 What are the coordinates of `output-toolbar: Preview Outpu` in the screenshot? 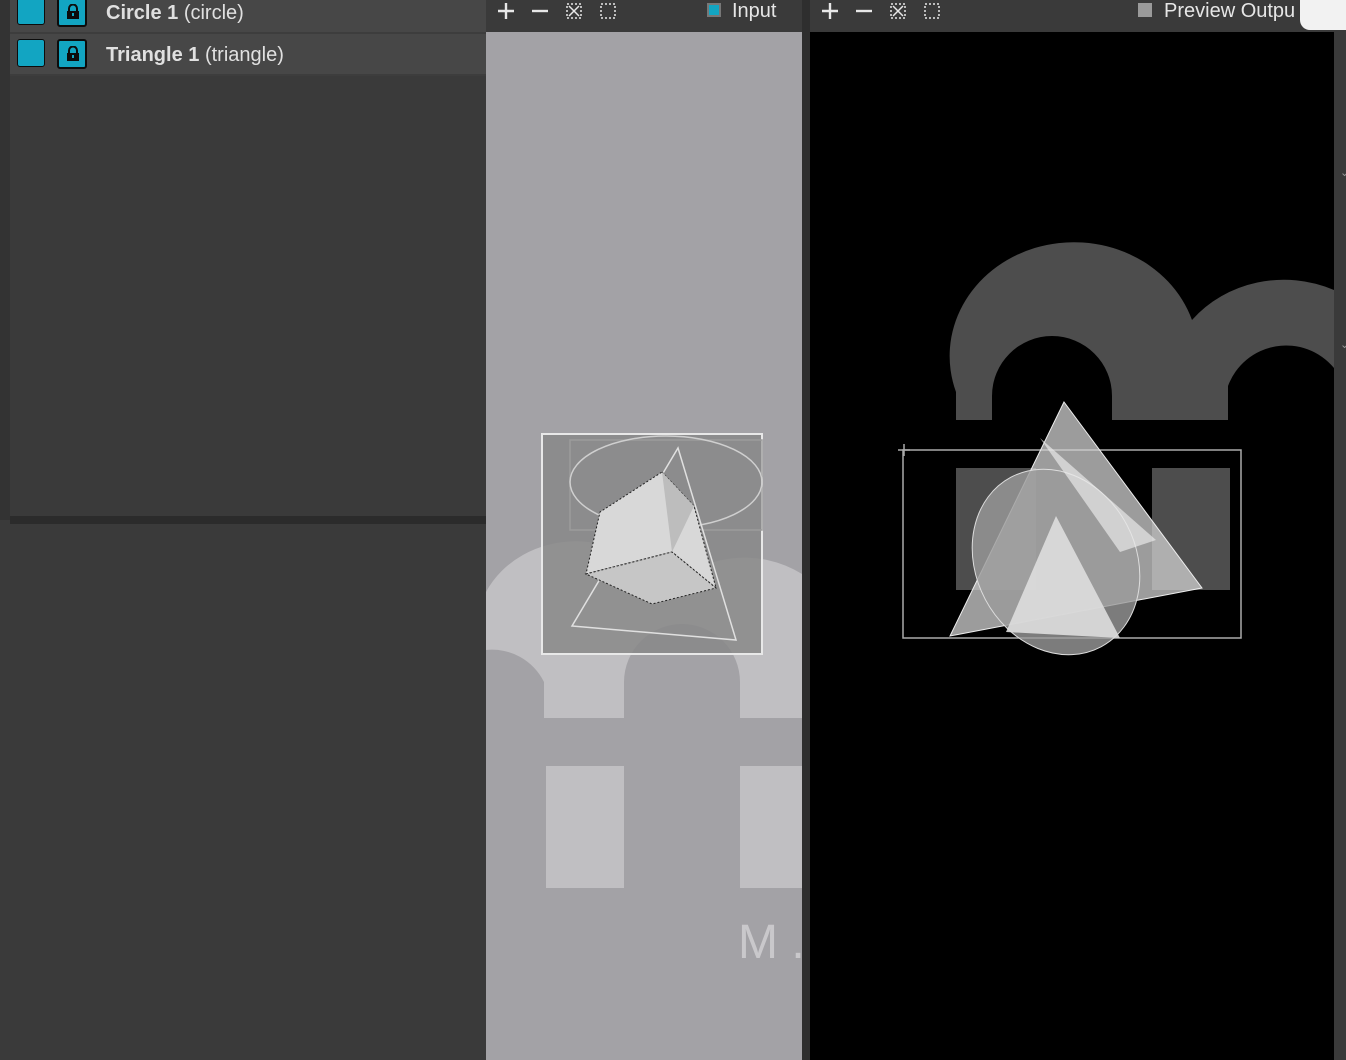 It's located at (1072, 16).